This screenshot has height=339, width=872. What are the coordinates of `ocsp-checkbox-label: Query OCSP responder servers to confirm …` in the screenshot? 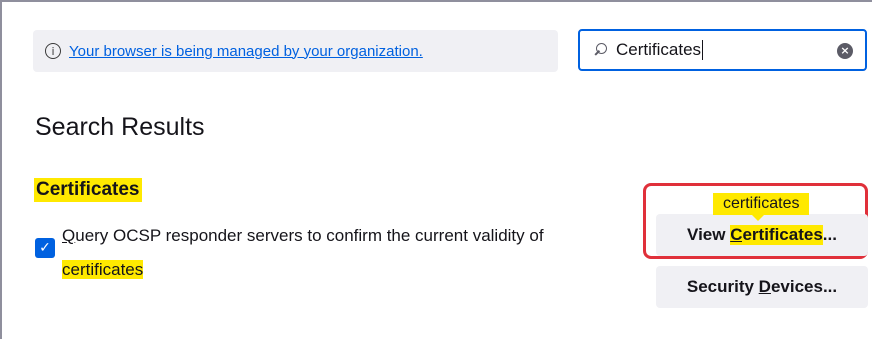 It's located at (352, 253).